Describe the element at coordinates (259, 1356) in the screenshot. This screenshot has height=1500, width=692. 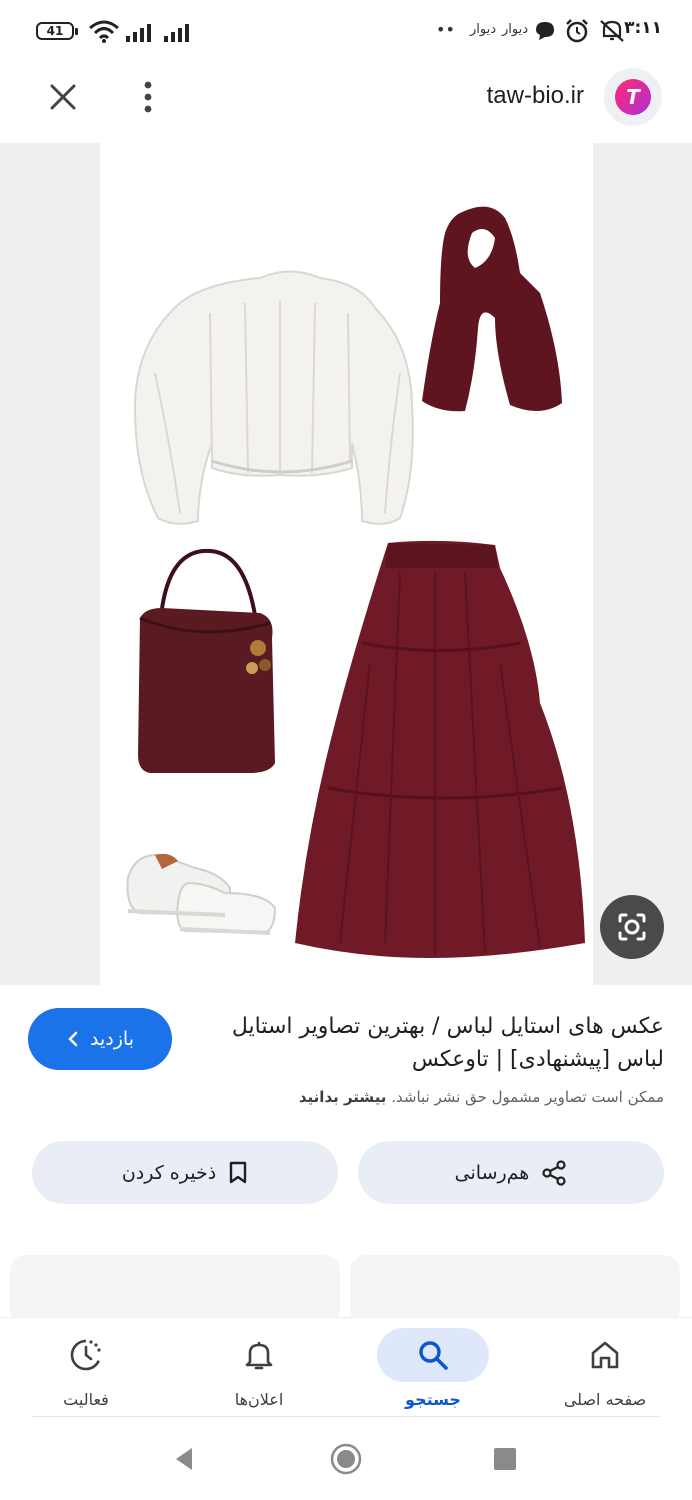
I see `bell-icon` at that location.